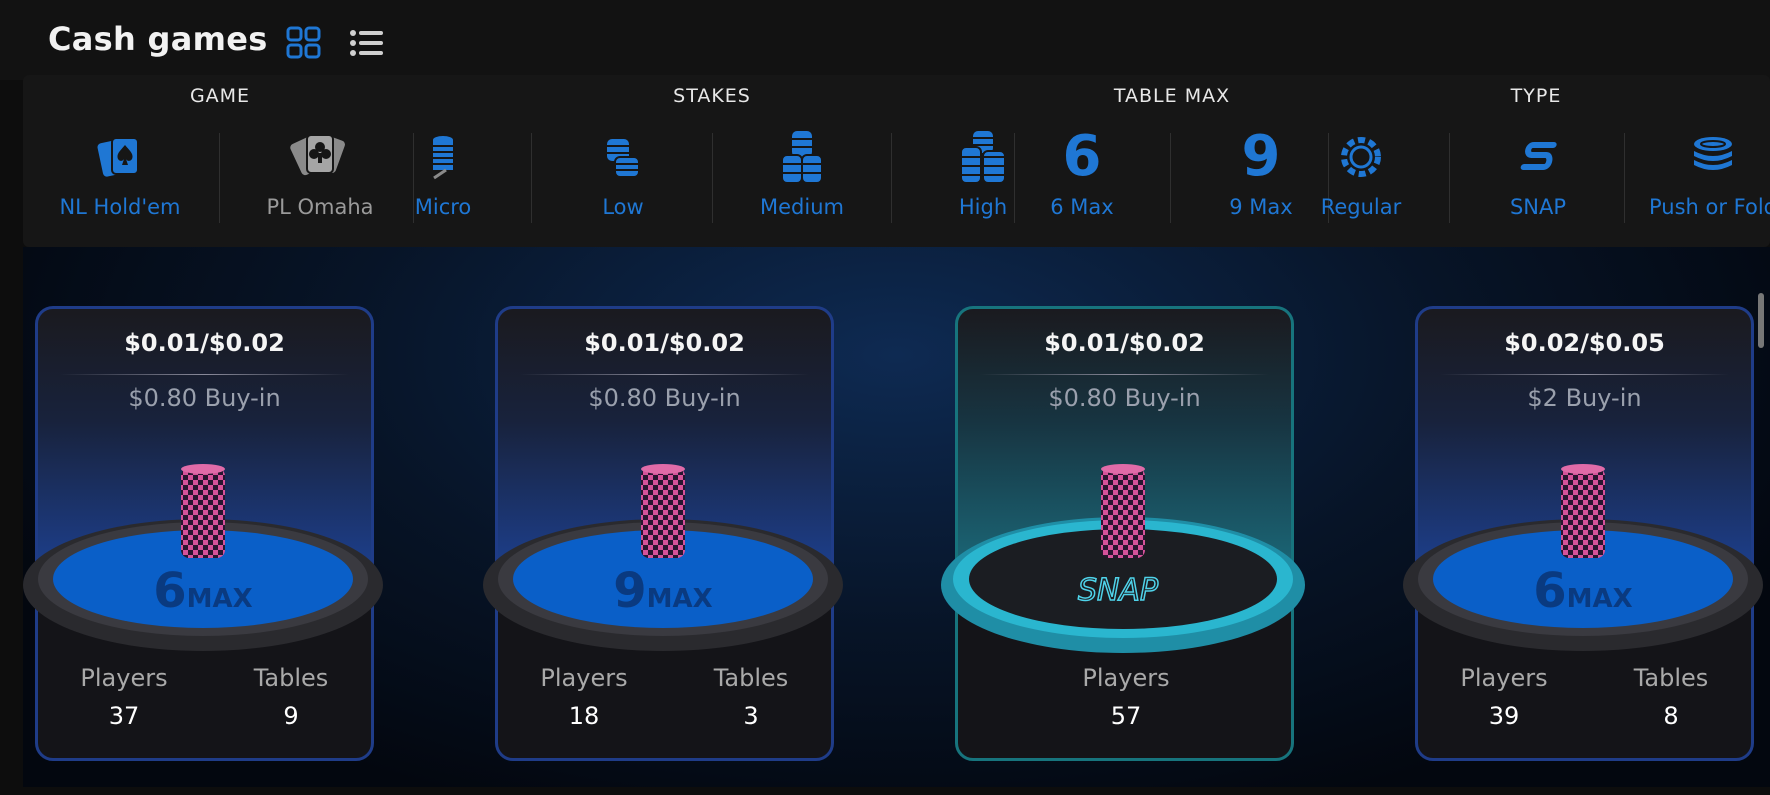 The image size is (1770, 795). What do you see at coordinates (158, 39) in the screenshot?
I see `page-title: Cash games` at bounding box center [158, 39].